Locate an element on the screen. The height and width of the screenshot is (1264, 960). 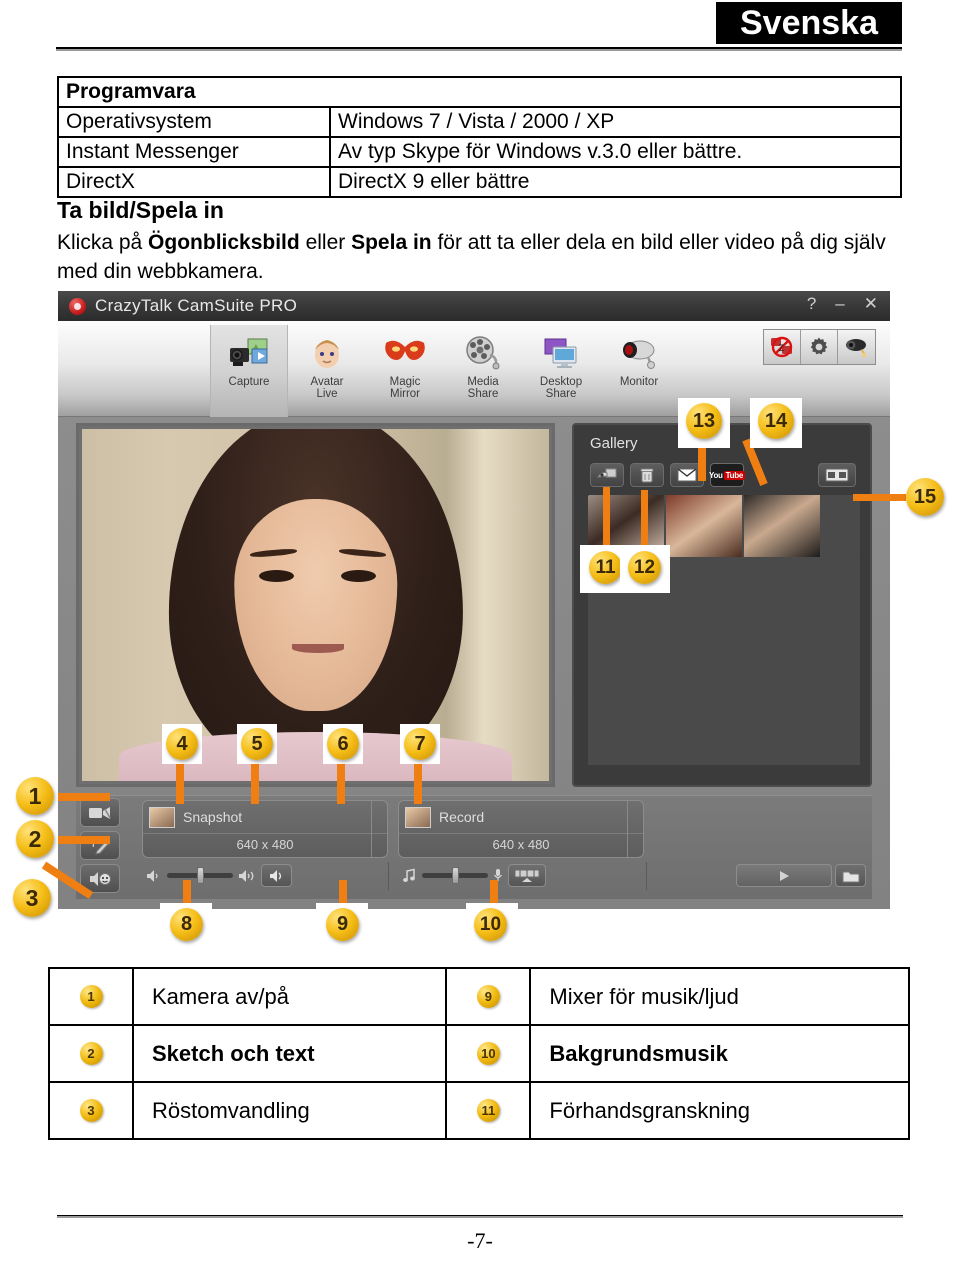
snapshot-resolution: 640 x 480 is located at coordinates (265, 844).